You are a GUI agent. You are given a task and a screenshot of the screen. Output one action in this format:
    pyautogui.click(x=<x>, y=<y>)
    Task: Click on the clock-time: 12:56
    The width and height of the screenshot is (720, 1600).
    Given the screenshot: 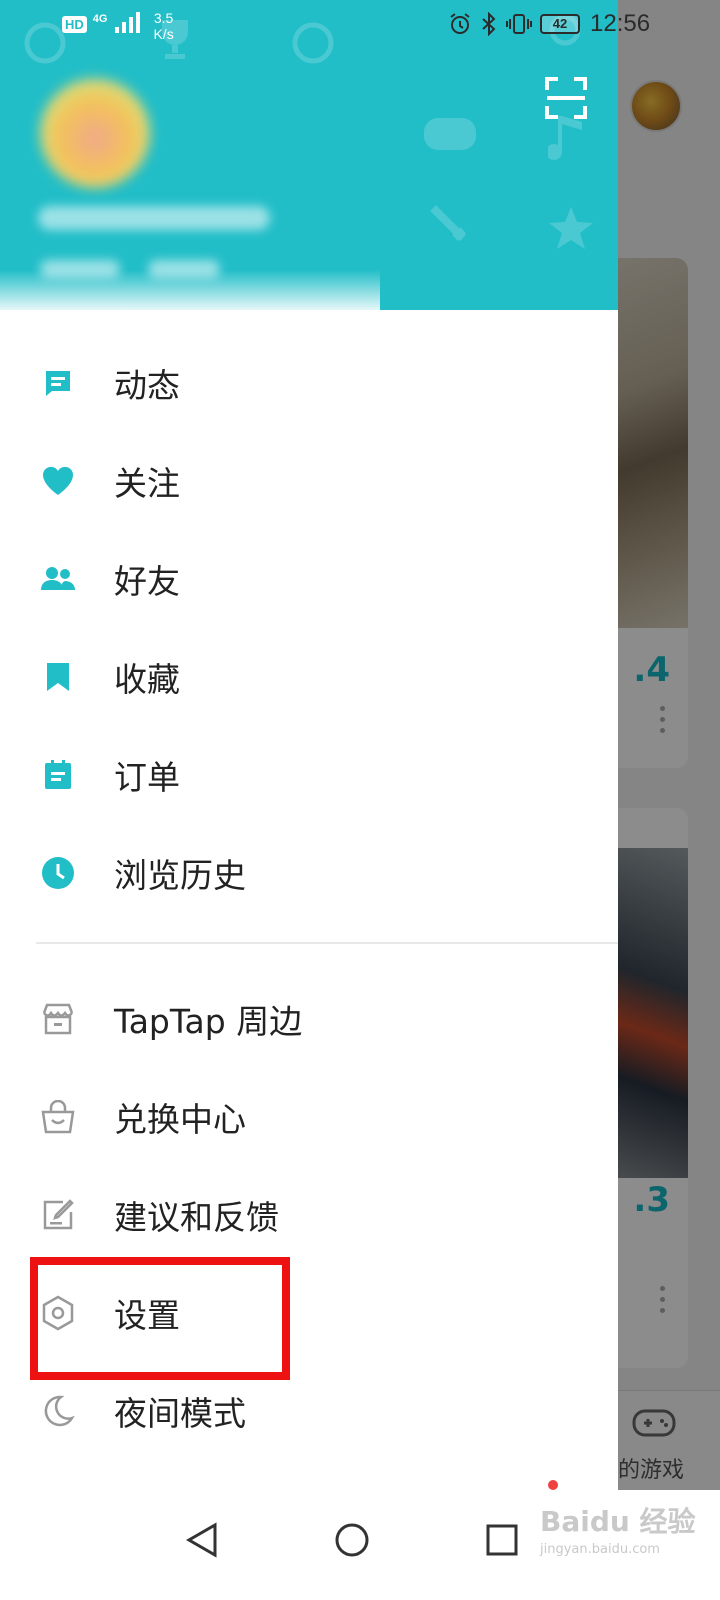 What is the action you would take?
    pyautogui.click(x=620, y=23)
    